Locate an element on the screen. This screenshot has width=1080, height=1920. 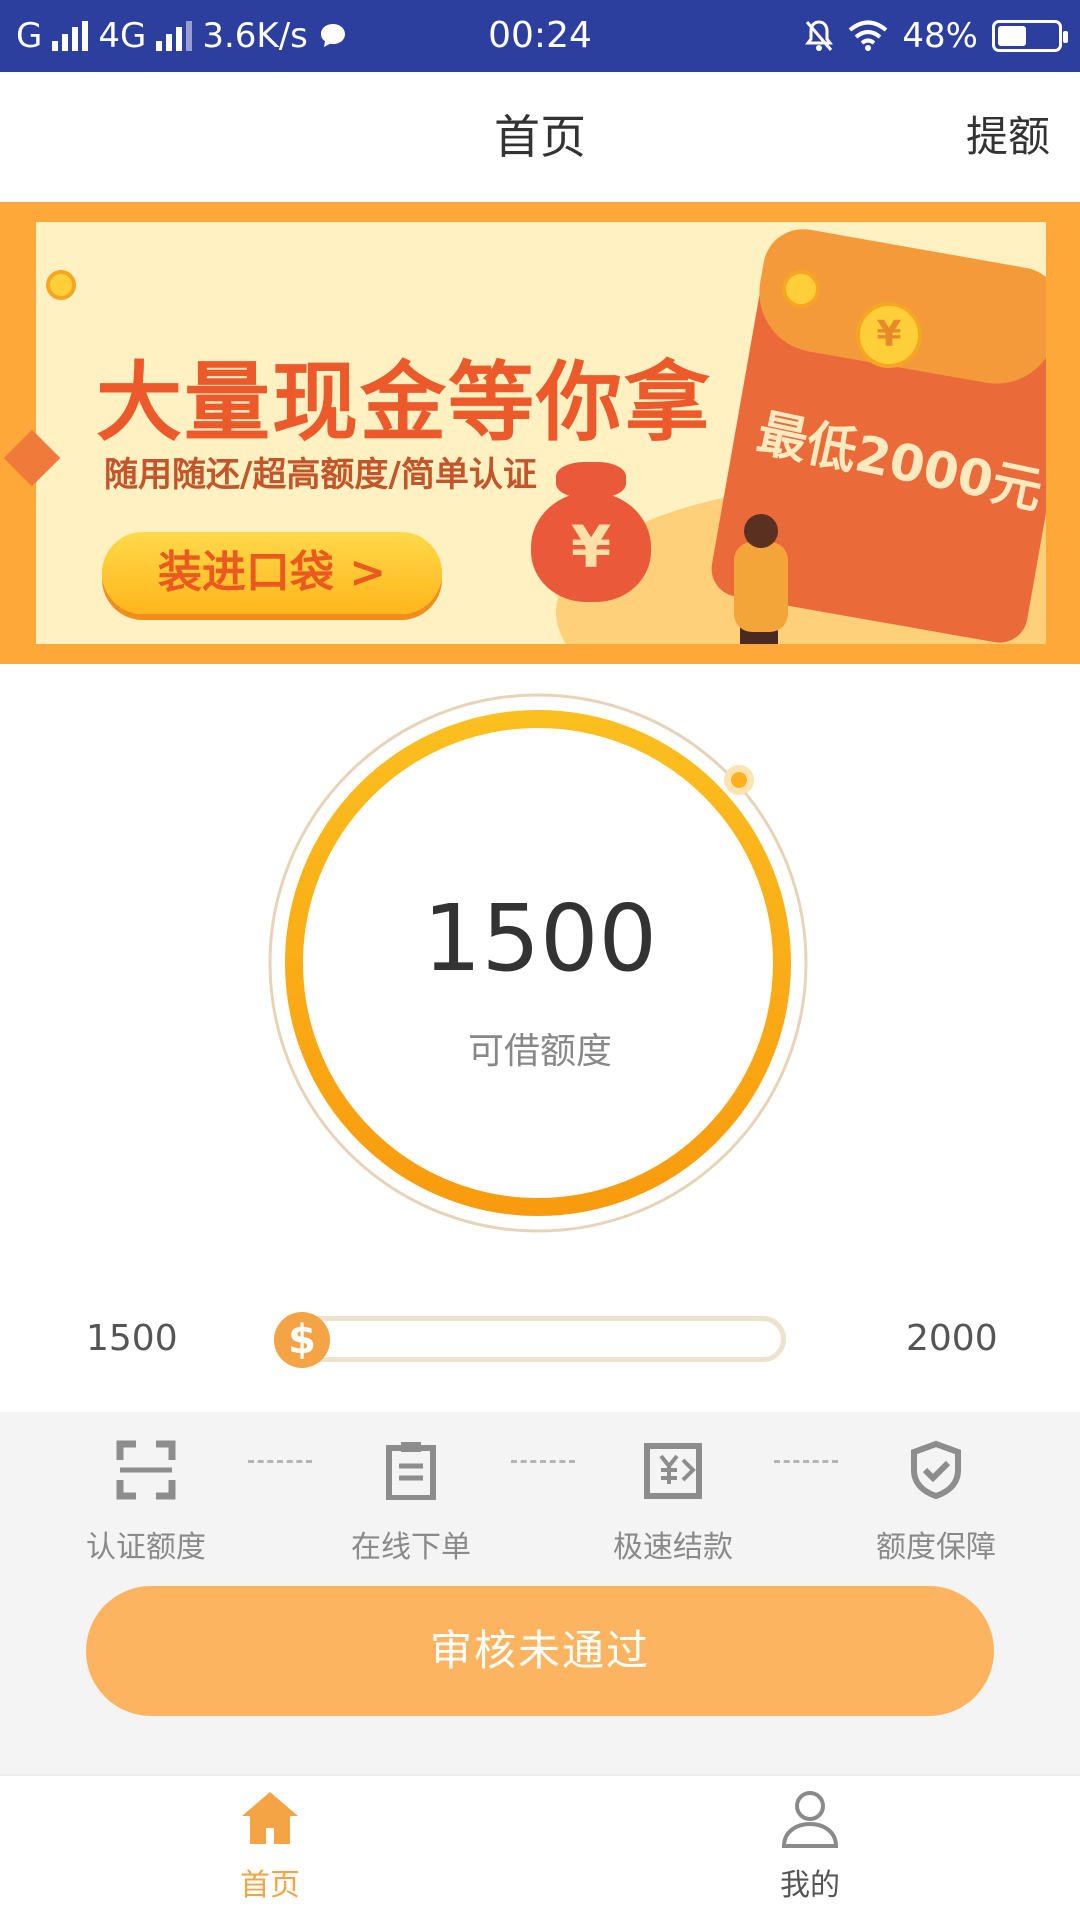
app-header: 首页 提额 is located at coordinates (540, 137).